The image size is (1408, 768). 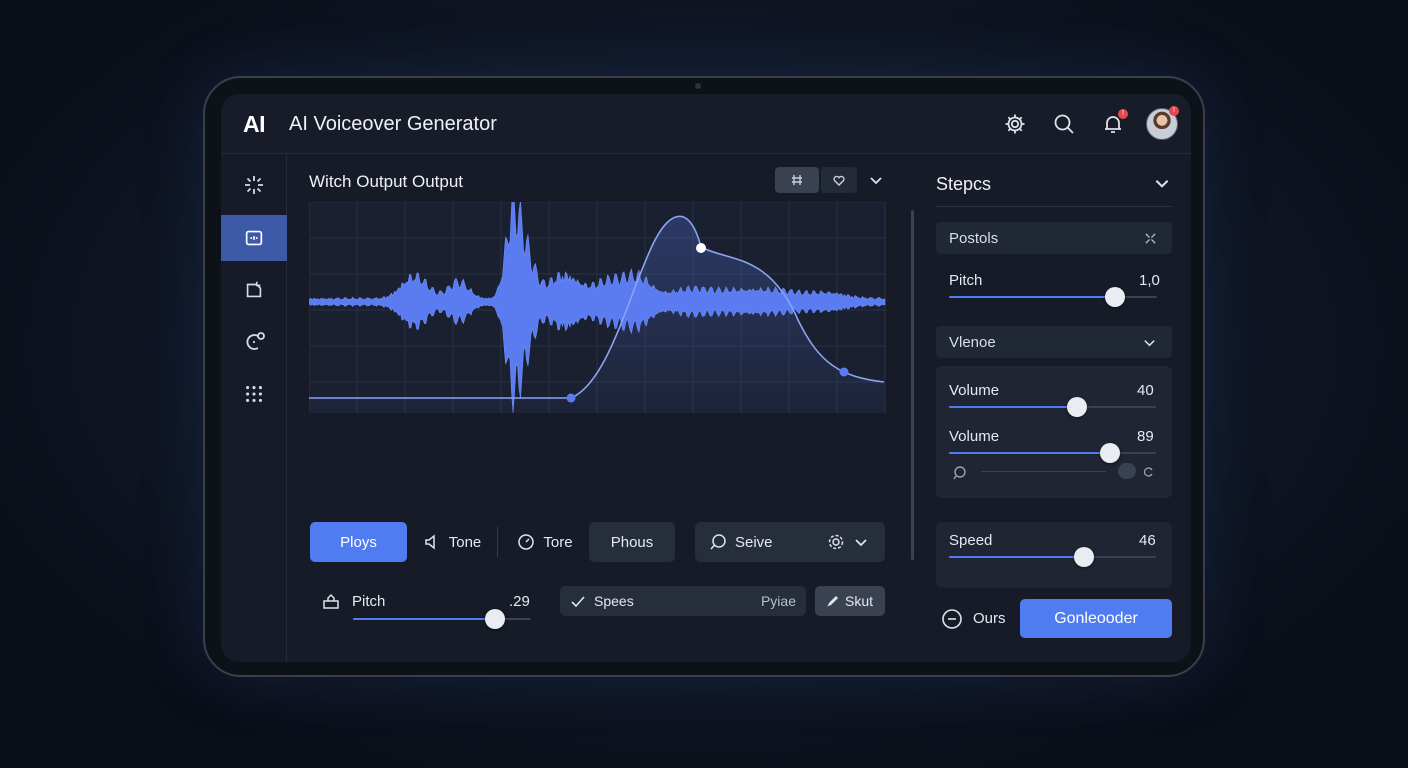 I want to click on sidebar-item-voice-box, so click(x=254, y=238).